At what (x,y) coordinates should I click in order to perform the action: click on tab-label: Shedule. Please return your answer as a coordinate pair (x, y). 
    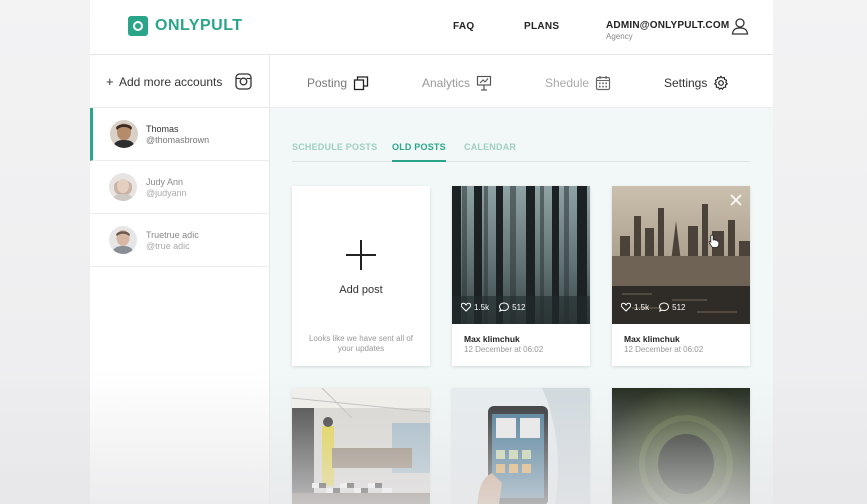
    Looking at the image, I should click on (567, 83).